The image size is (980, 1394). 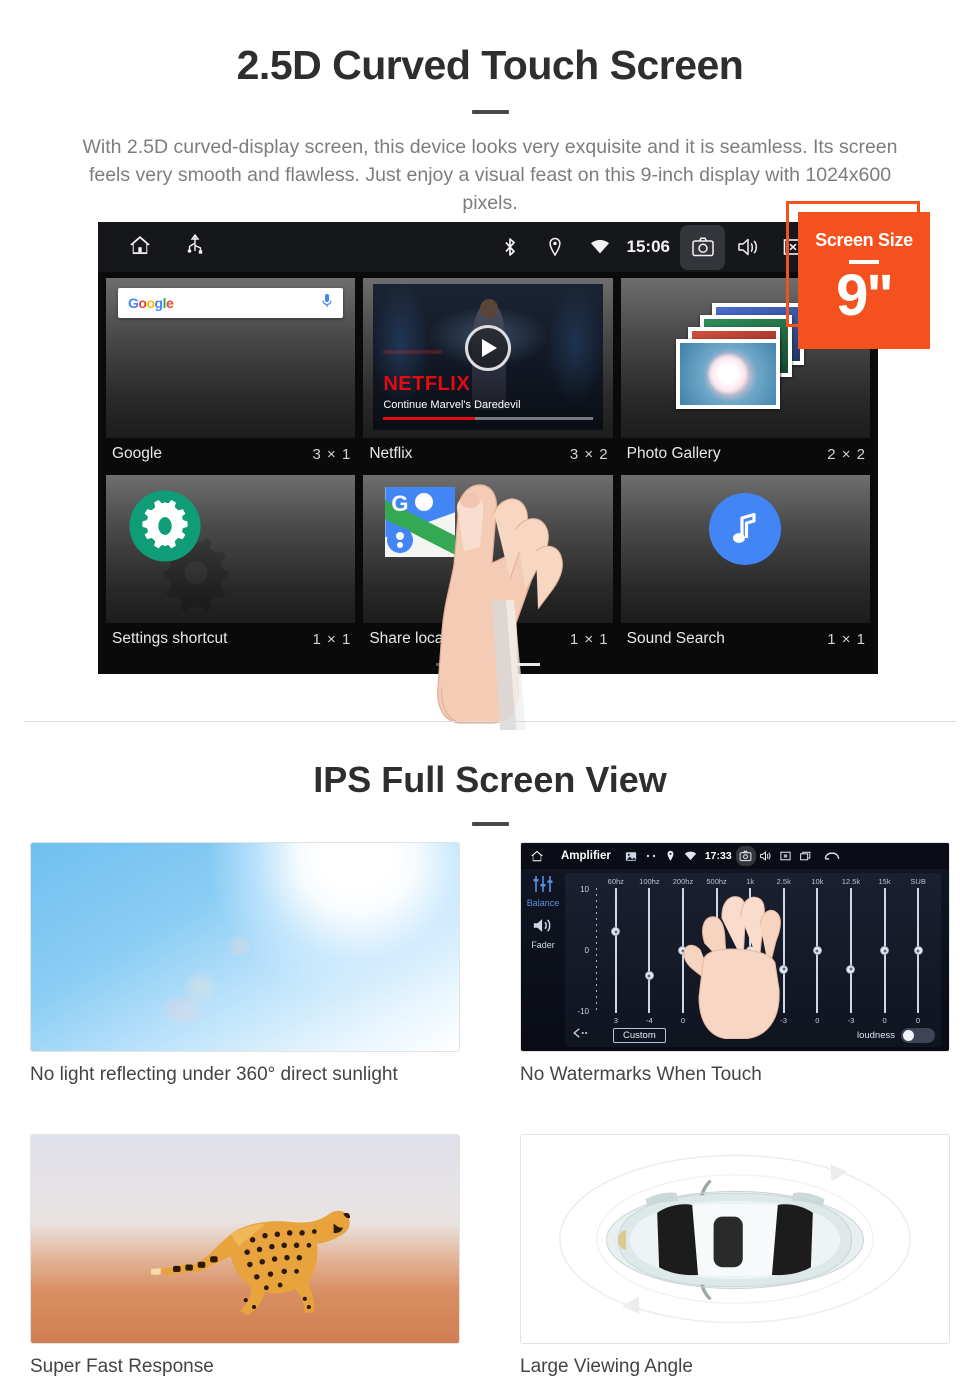 What do you see at coordinates (864, 280) in the screenshot?
I see `screen-size-badge: Screen Size 9"` at bounding box center [864, 280].